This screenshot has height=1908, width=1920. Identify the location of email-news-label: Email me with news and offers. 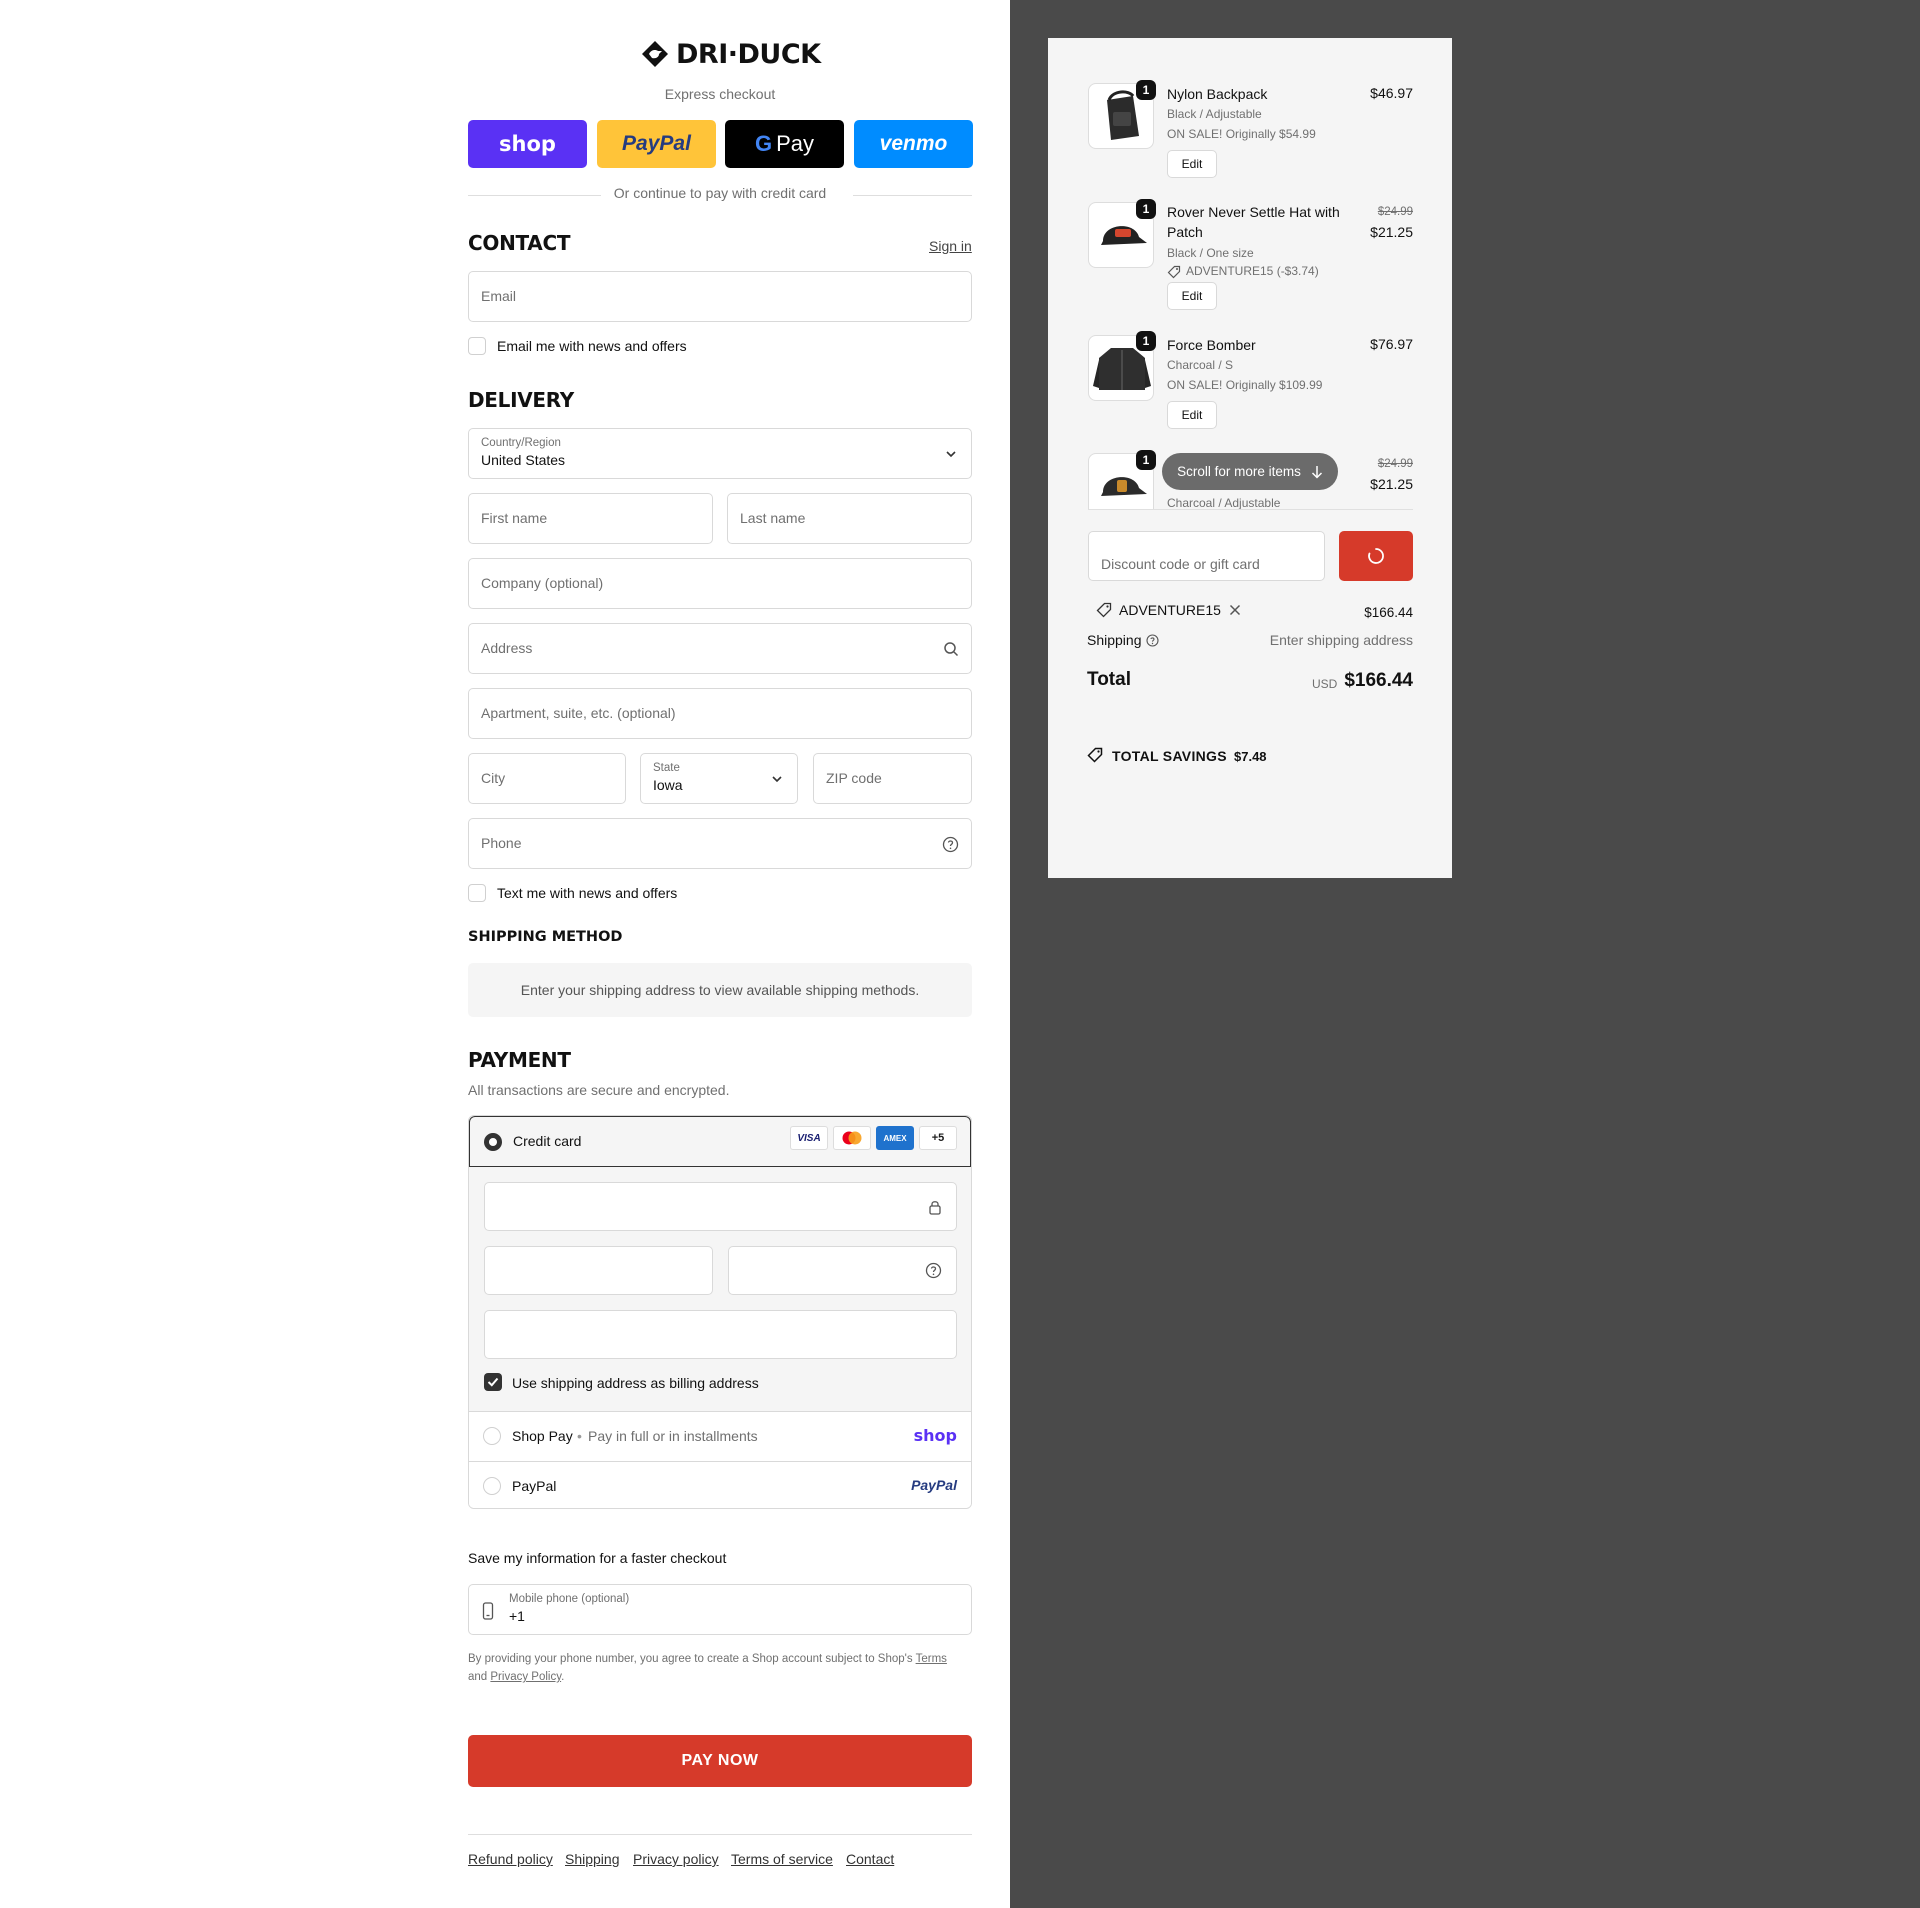
(592, 346).